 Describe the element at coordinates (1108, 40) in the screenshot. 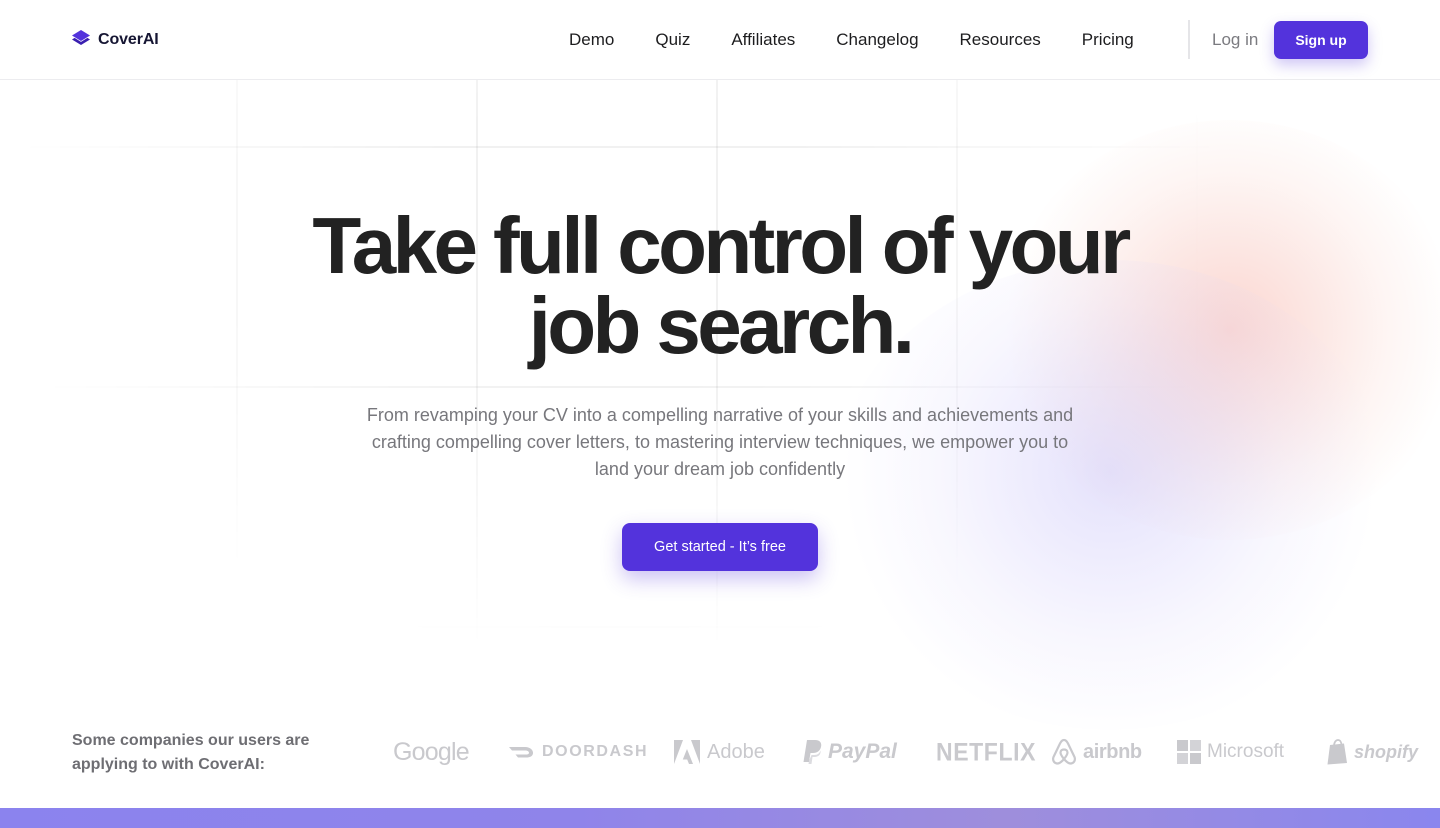

I see `nav-link-pricing: Pricing` at that location.